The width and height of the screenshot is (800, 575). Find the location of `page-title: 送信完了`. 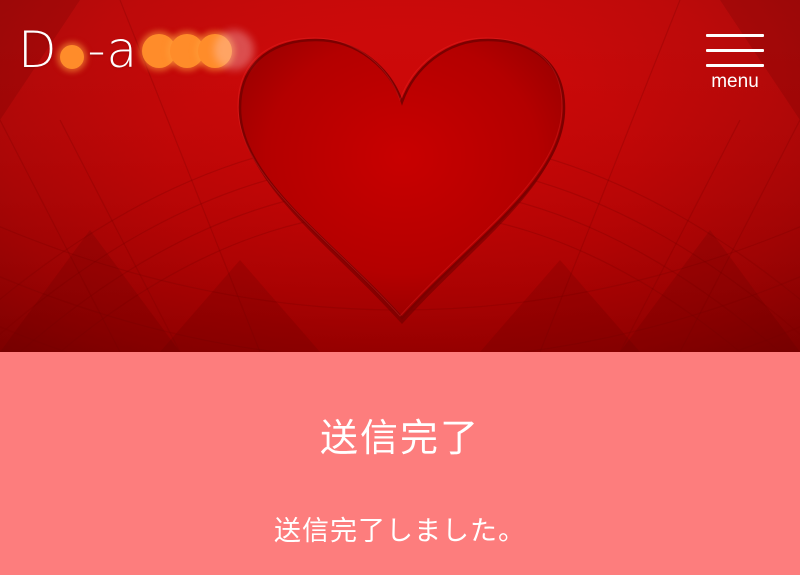

page-title: 送信完了 is located at coordinates (399, 438).